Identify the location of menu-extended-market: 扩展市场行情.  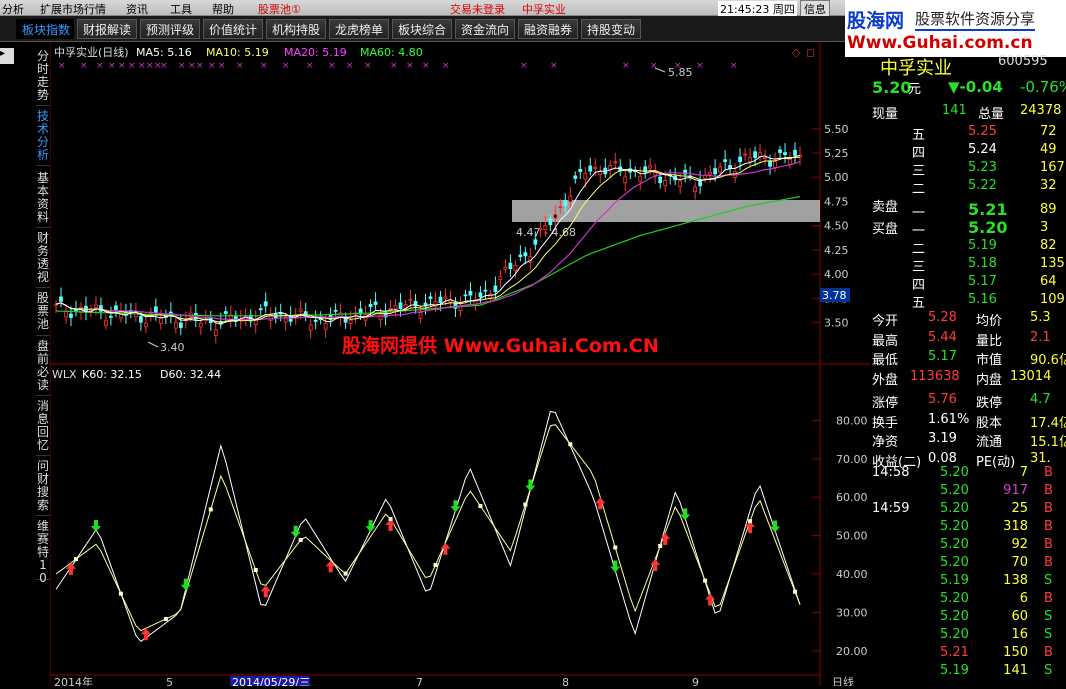
(73, 9).